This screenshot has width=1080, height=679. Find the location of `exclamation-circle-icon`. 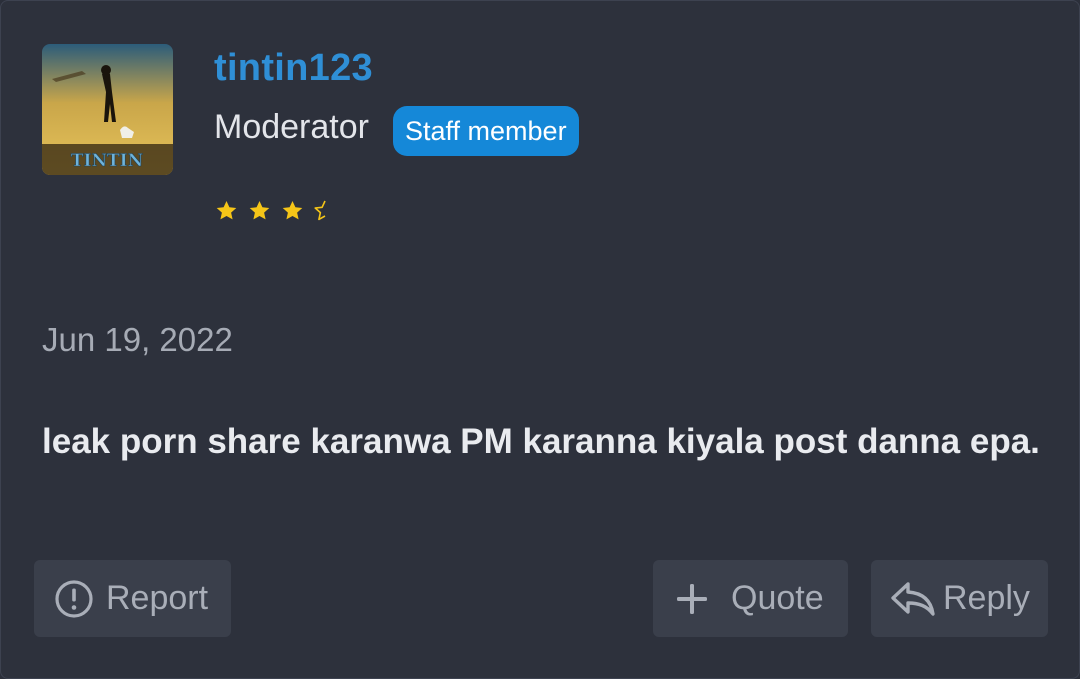

exclamation-circle-icon is located at coordinates (74, 599).